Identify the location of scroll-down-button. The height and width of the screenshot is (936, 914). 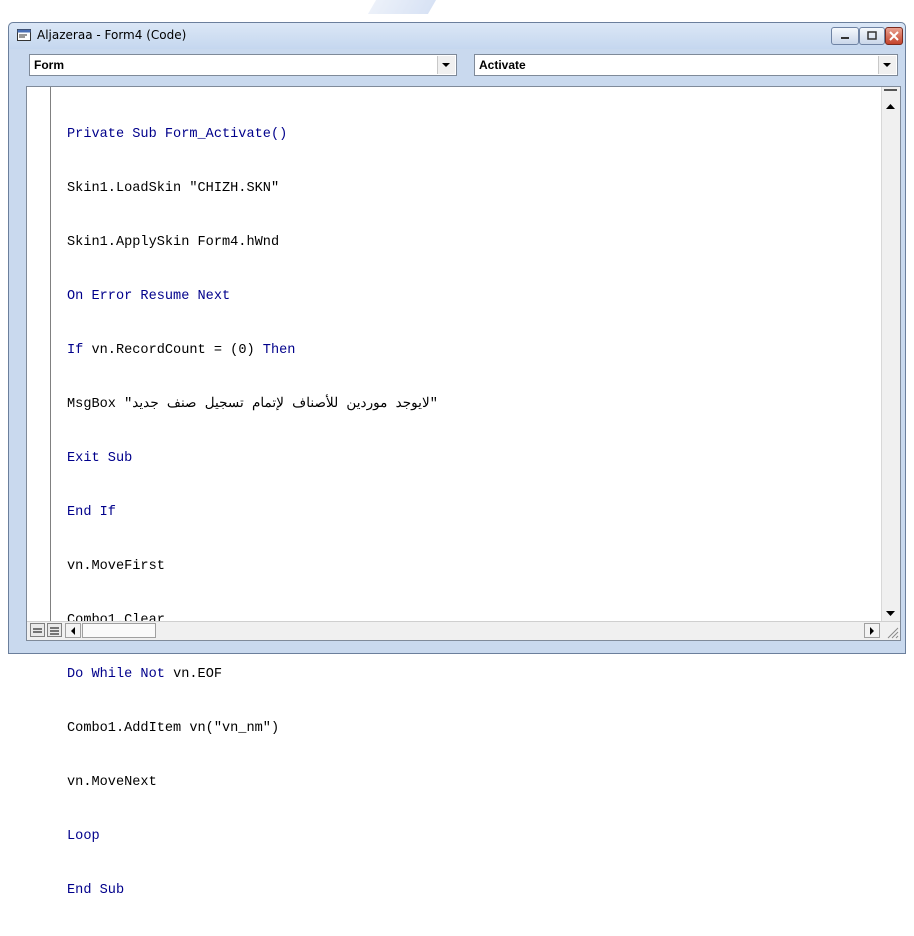
(890, 613).